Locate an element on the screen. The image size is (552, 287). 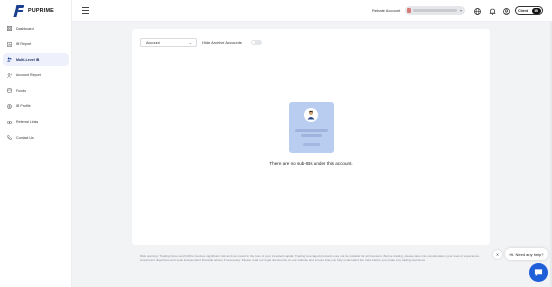
chat-icon is located at coordinates (538, 273).